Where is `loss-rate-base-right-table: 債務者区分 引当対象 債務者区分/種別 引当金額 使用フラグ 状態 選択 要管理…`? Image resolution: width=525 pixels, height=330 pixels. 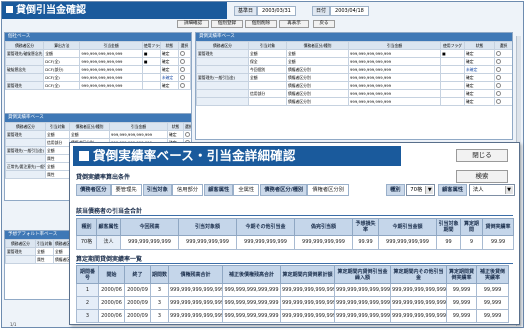
loss-rate-base-right-table: 債務者区分 引当対象 債務者区分/種別 引当金額 使用フラグ 状態 選択 要管理… is located at coordinates (354, 73).